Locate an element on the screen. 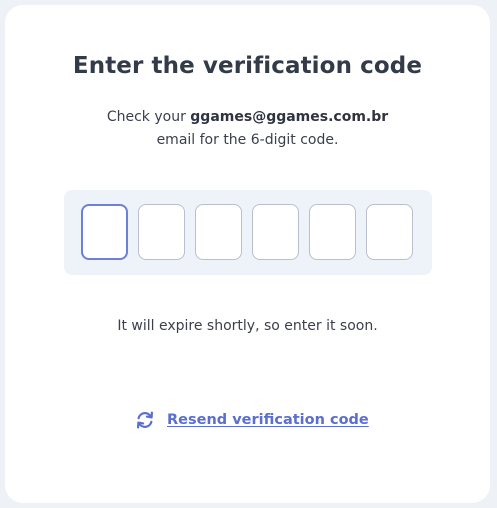 The height and width of the screenshot is (508, 497). resend-label: Resend verification code is located at coordinates (268, 420).